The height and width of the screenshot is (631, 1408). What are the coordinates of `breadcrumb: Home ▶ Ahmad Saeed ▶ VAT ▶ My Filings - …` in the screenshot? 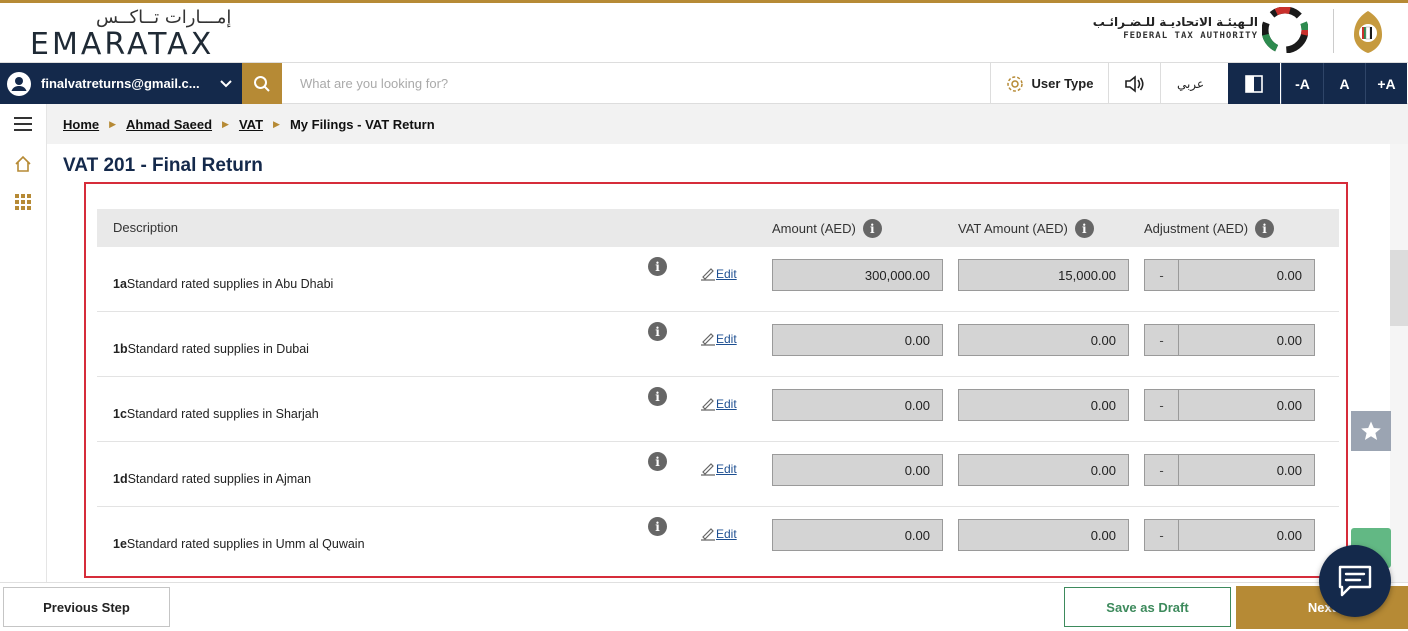 It's located at (727, 124).